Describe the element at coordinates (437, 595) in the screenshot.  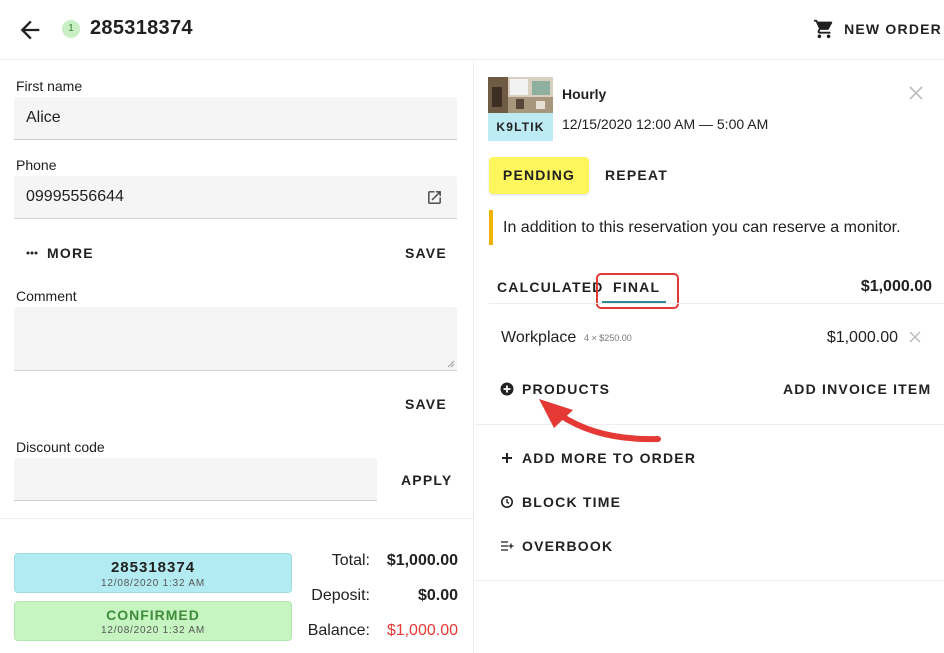
I see `deposit-value: $0.00` at that location.